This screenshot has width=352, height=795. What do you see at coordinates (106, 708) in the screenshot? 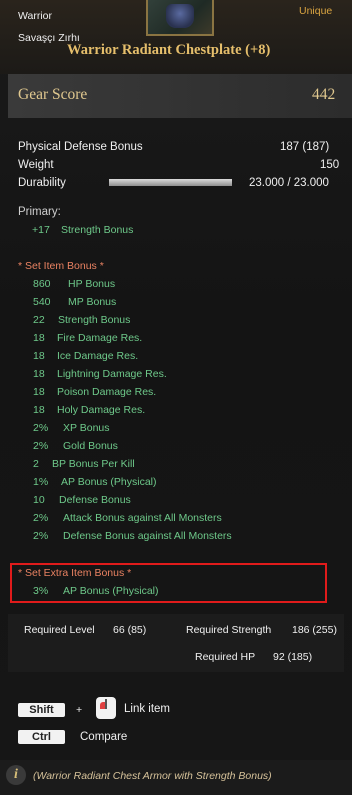
I see `mouse-left-click-icon` at bounding box center [106, 708].